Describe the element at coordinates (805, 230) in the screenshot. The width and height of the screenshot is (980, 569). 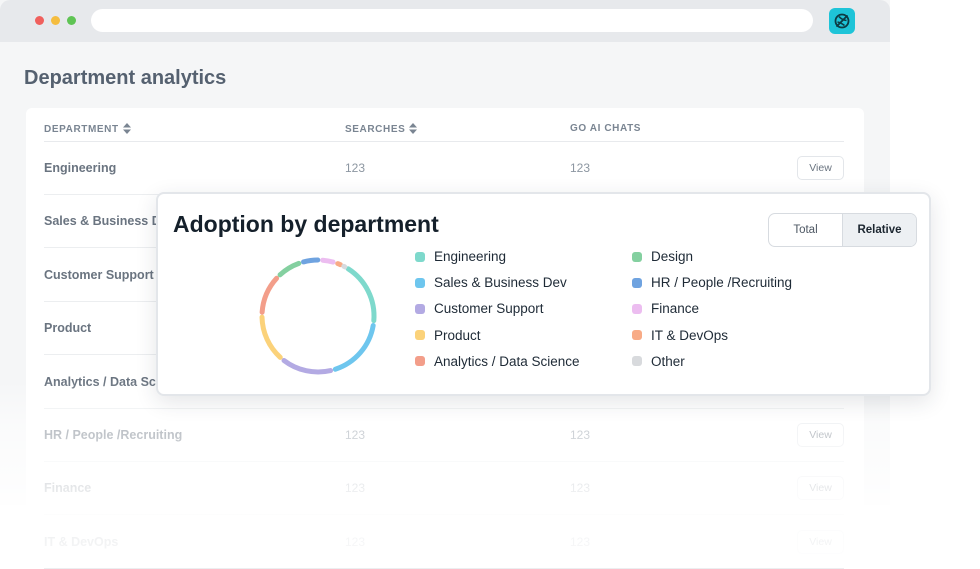
I see `toggle-total: Total` at that location.